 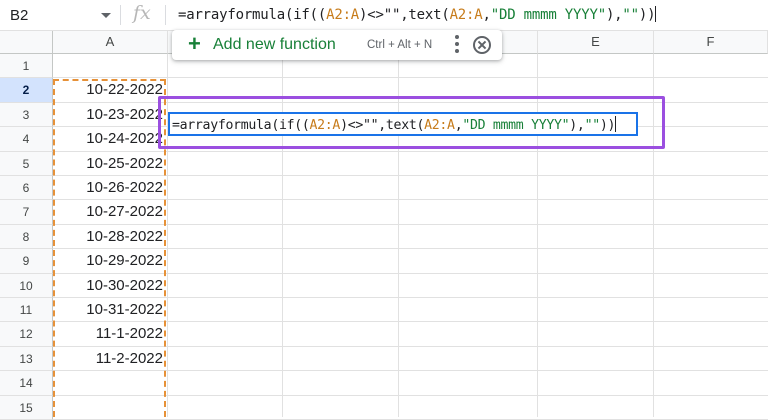 I want to click on row-header-7: 7, so click(x=26, y=212).